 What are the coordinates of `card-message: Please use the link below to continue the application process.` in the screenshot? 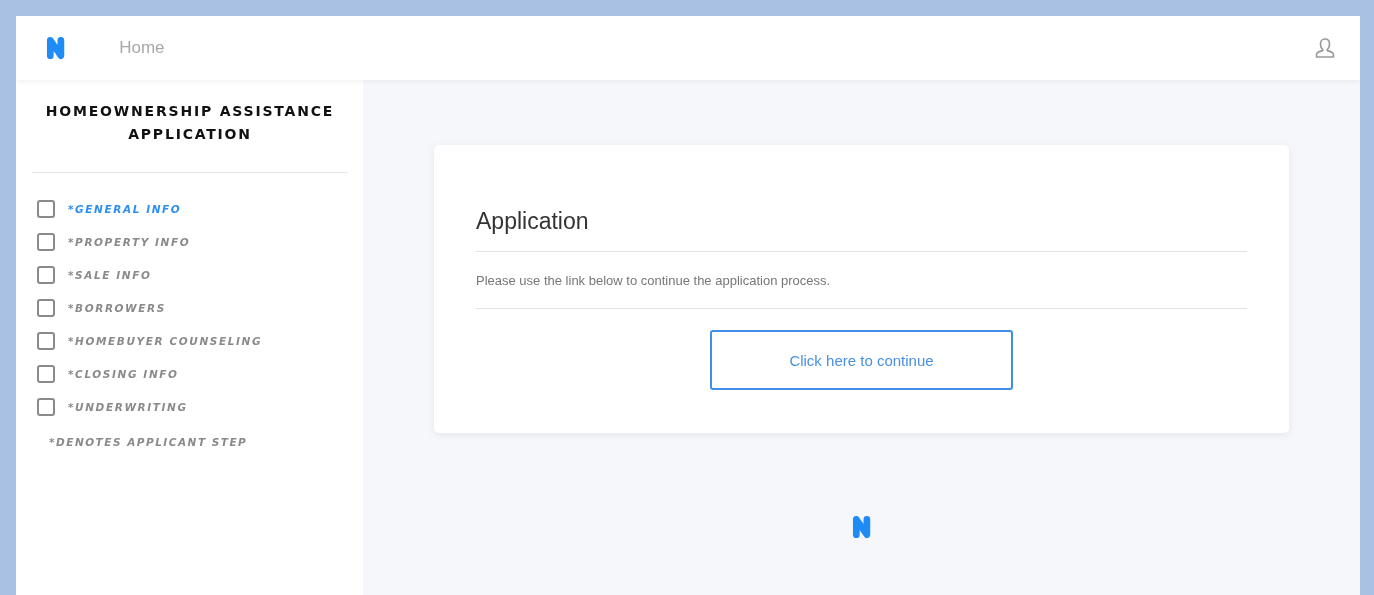 It's located at (861, 280).